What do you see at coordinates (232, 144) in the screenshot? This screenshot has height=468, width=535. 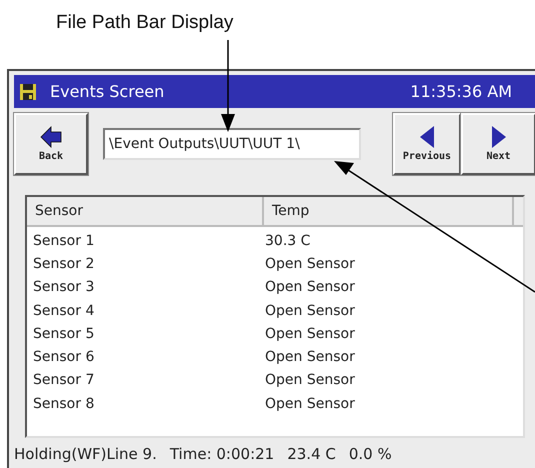 I see `file-path-field: \Event Outputs\UUT\UUT 1\` at bounding box center [232, 144].